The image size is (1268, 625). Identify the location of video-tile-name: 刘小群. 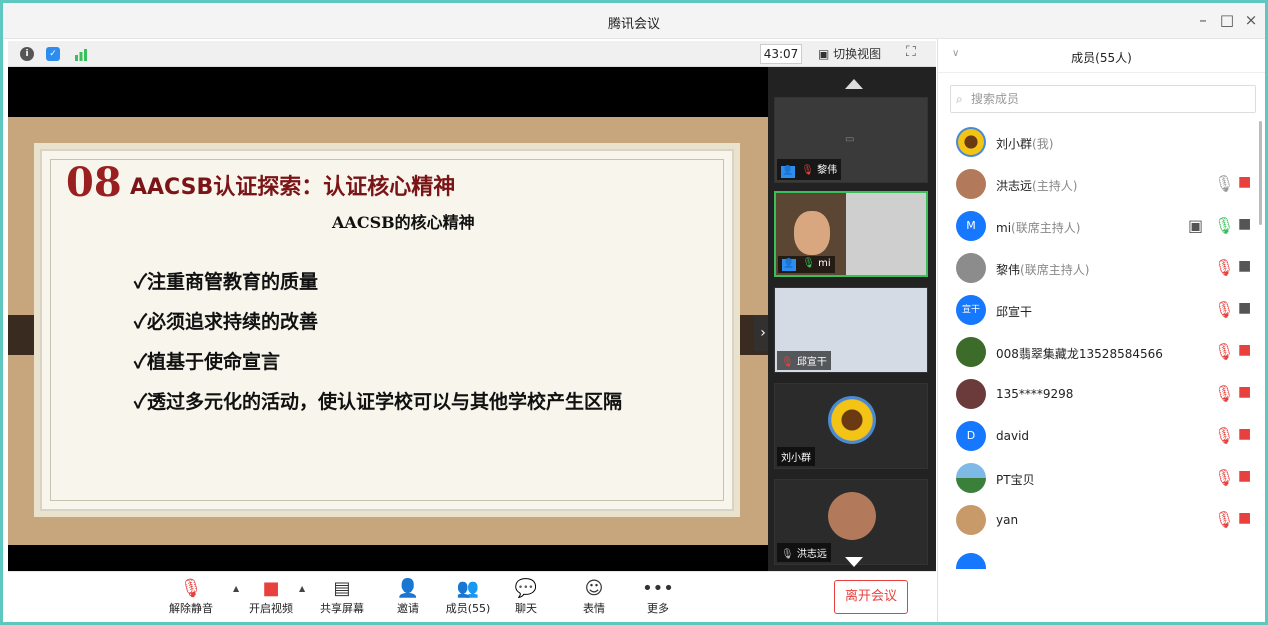
(796, 458).